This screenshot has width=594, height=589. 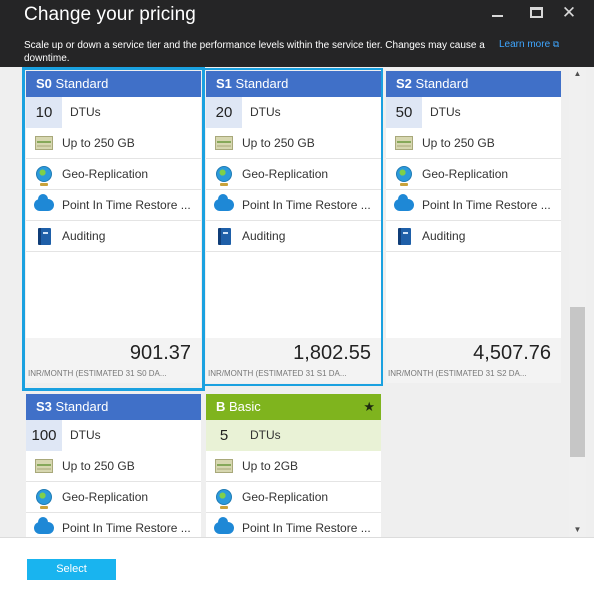 What do you see at coordinates (536, 13) in the screenshot?
I see `maximize-icon` at bounding box center [536, 13].